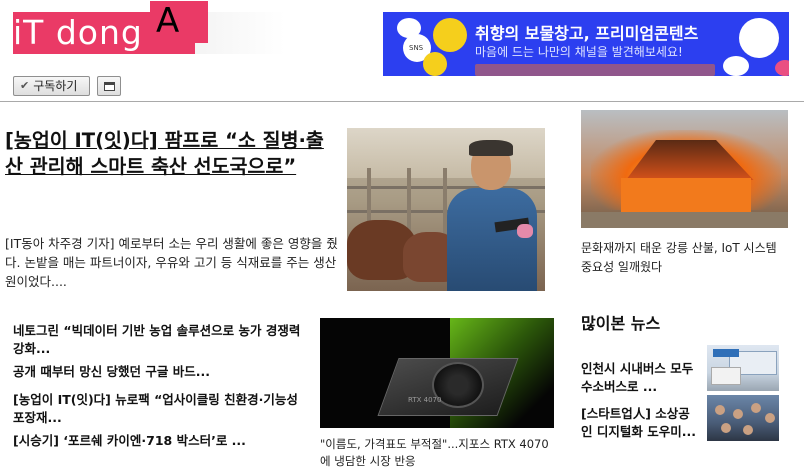  Describe the element at coordinates (402, 101) in the screenshot. I see `header-divider` at that location.